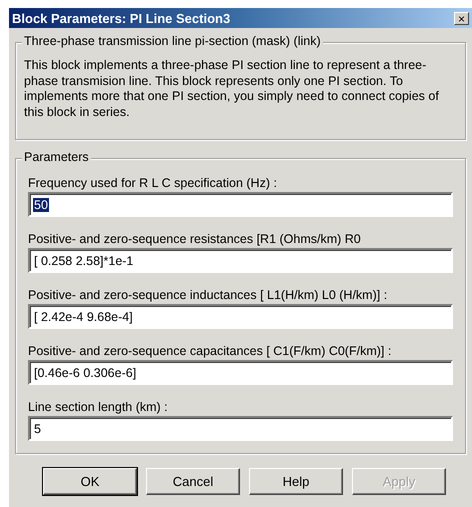 This screenshot has height=507, width=472. I want to click on field-value: 5, so click(37, 429).